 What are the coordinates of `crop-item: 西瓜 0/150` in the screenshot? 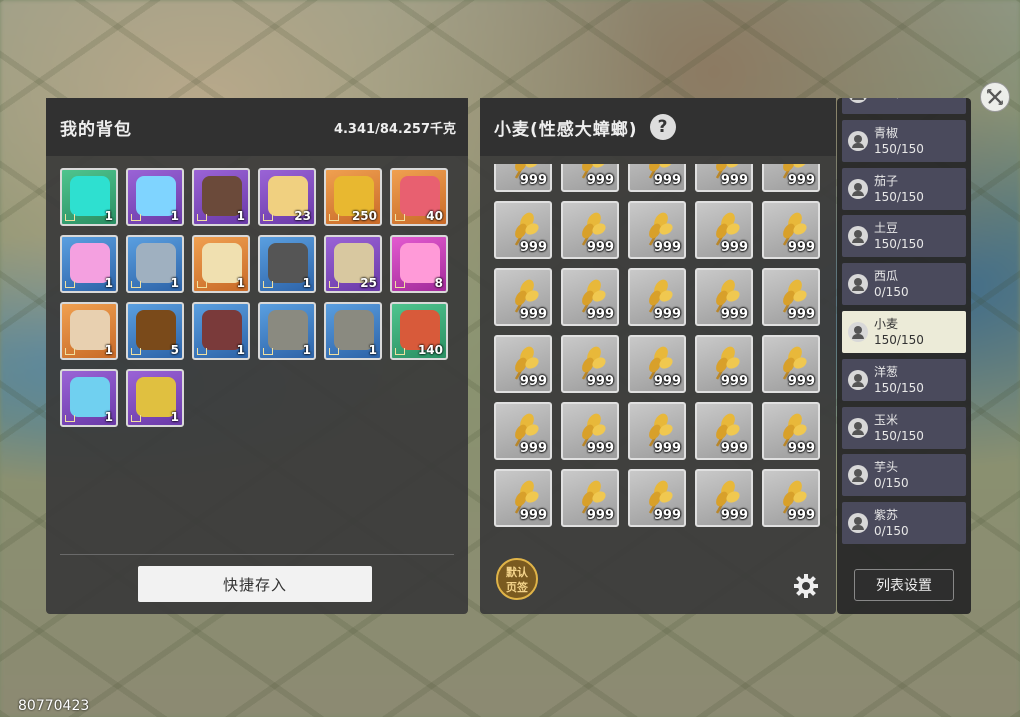 It's located at (904, 284).